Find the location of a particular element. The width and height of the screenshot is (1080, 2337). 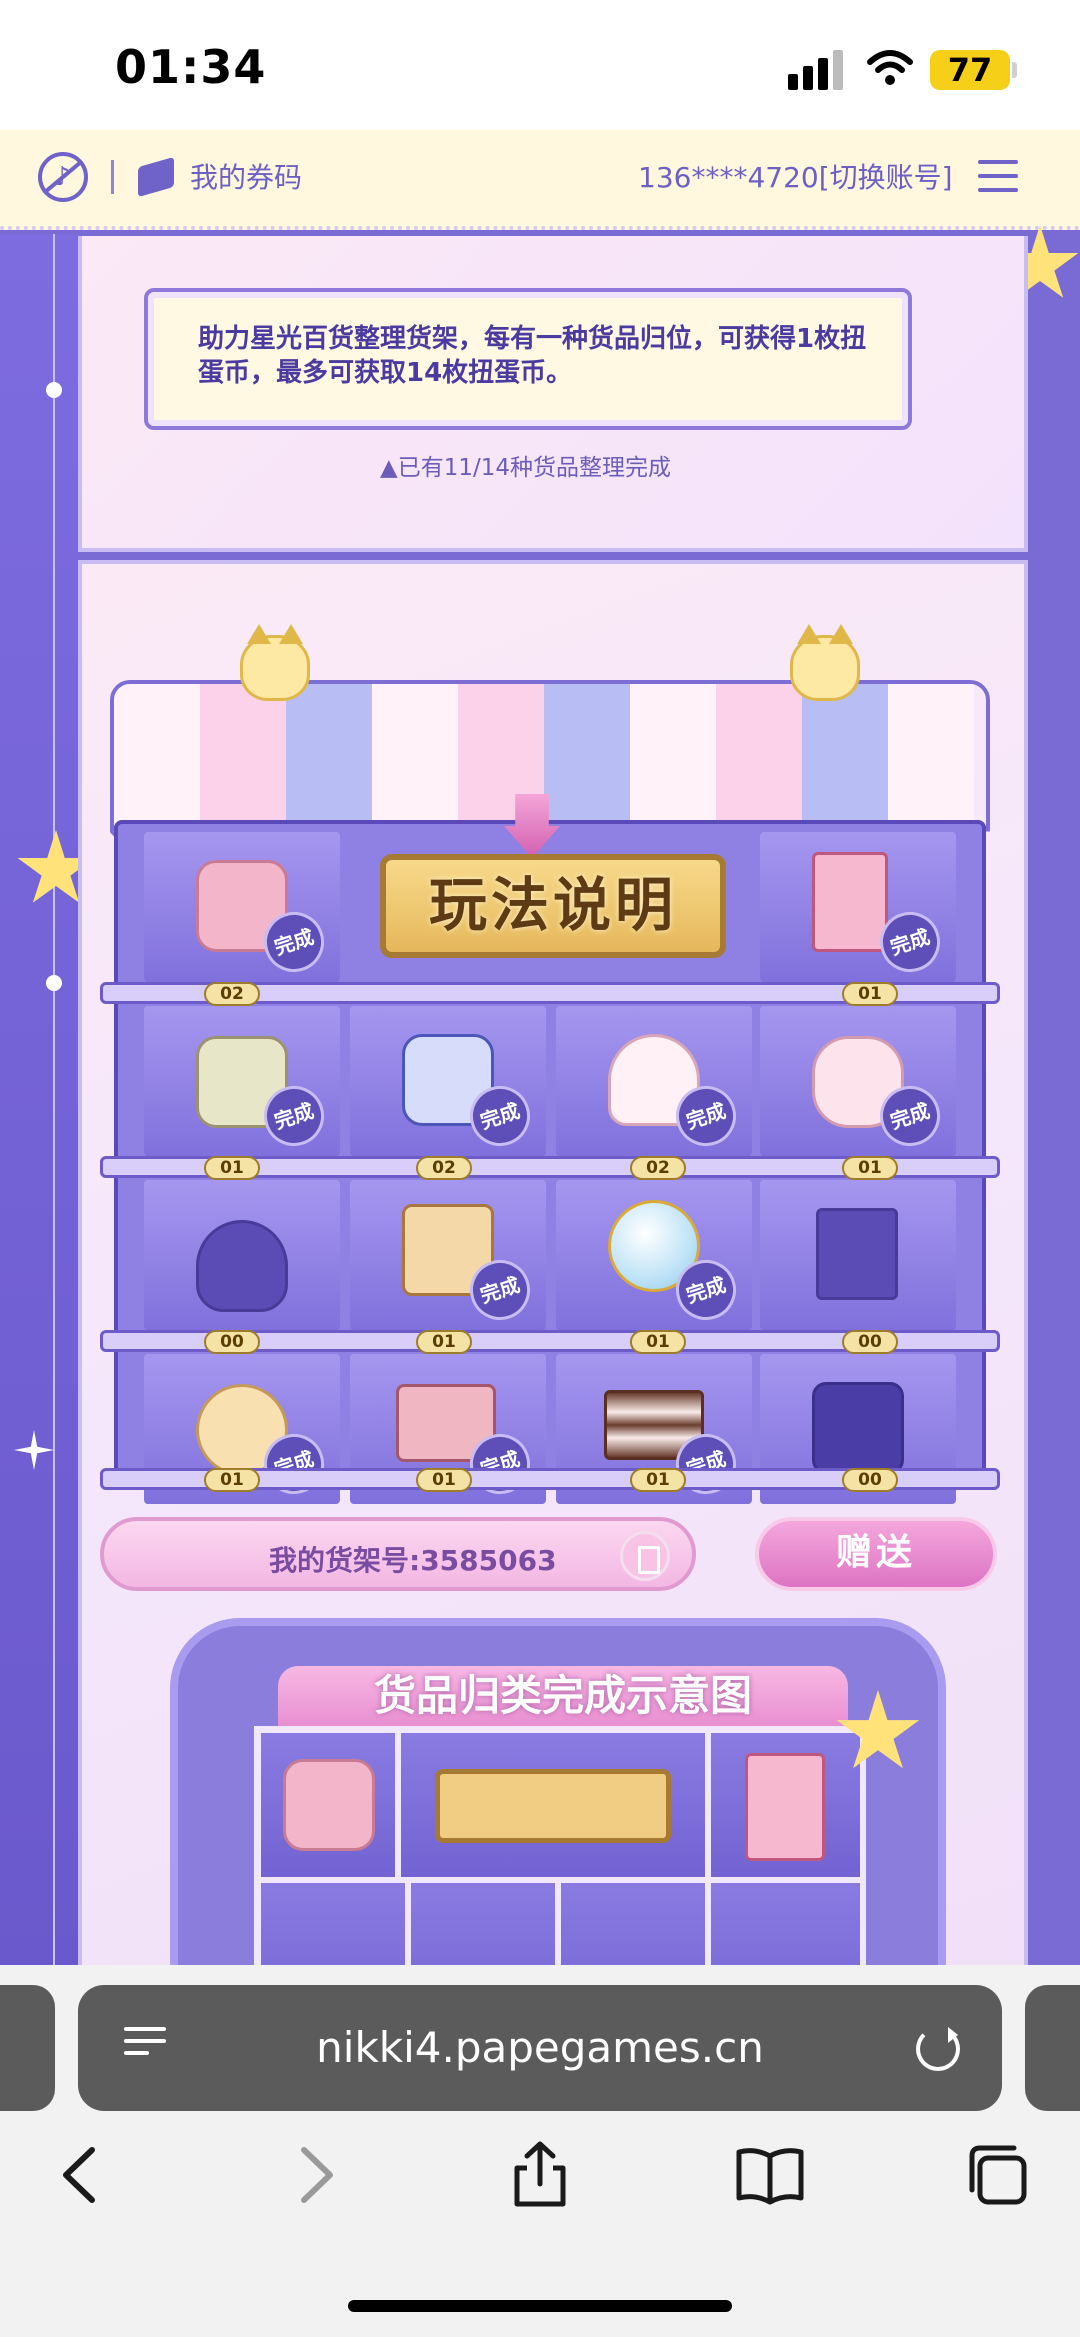

reload-icon is located at coordinates (938, 2049).